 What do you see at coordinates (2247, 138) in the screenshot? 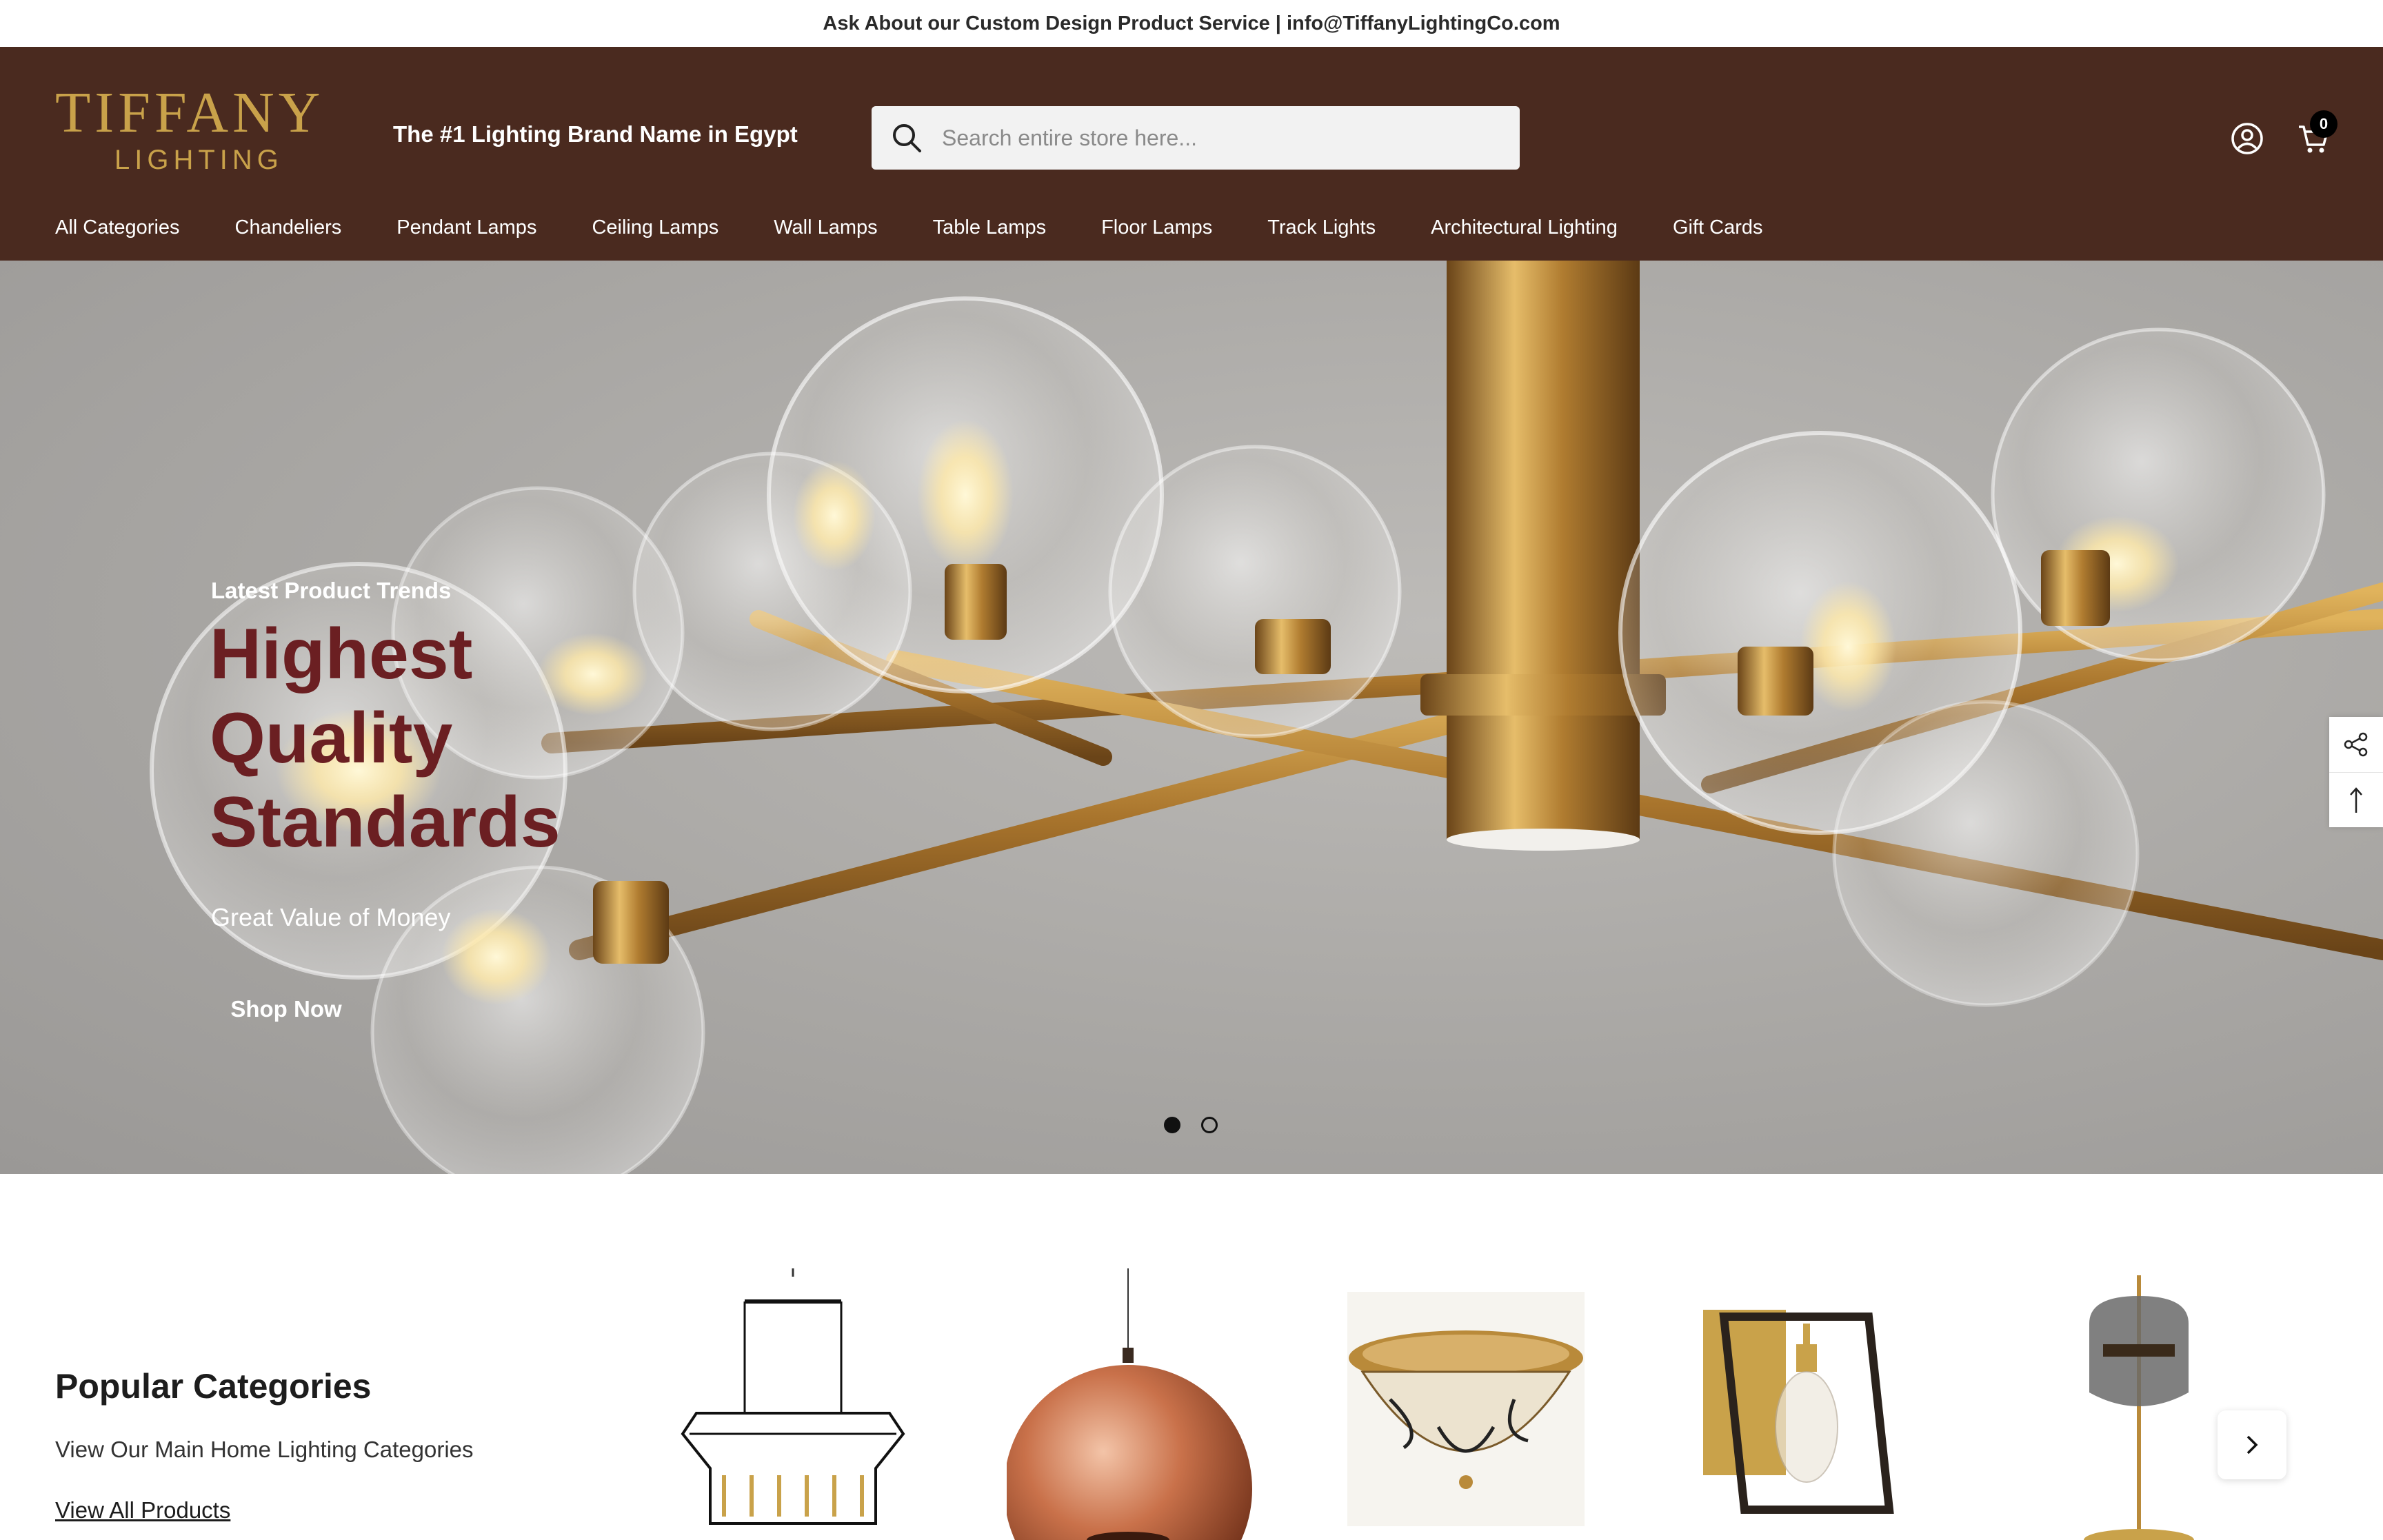
I see `account-icon` at bounding box center [2247, 138].